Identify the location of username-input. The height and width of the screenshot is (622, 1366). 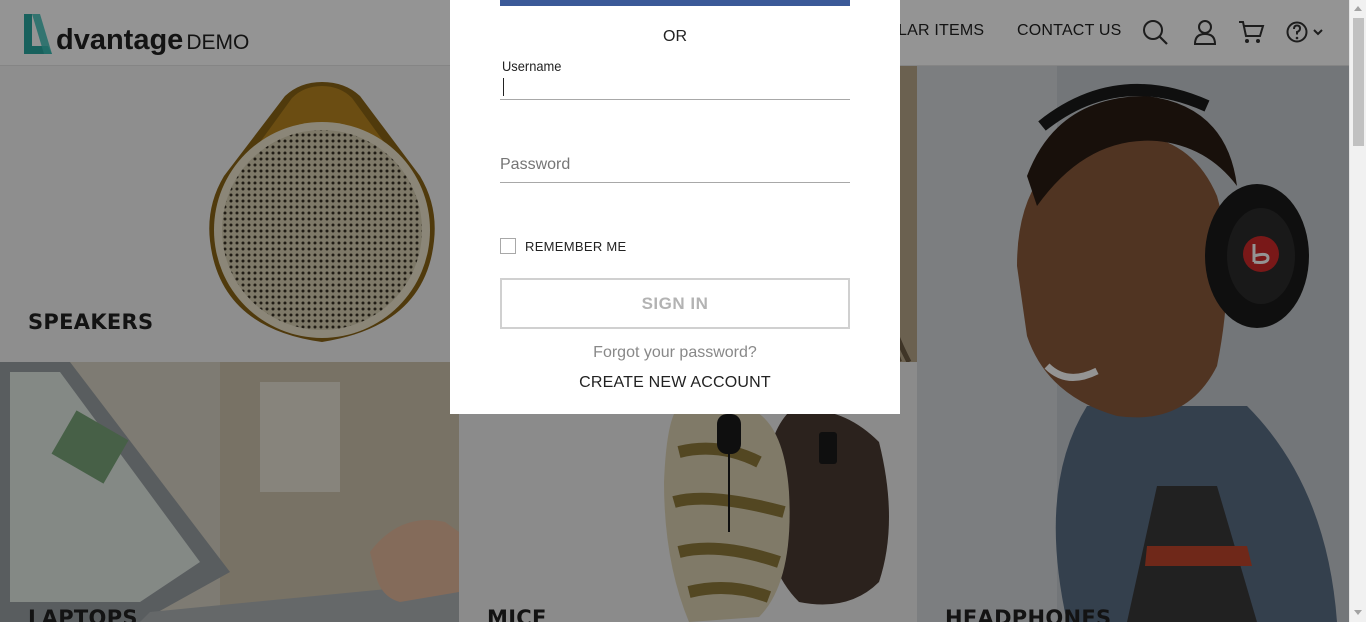
(675, 87).